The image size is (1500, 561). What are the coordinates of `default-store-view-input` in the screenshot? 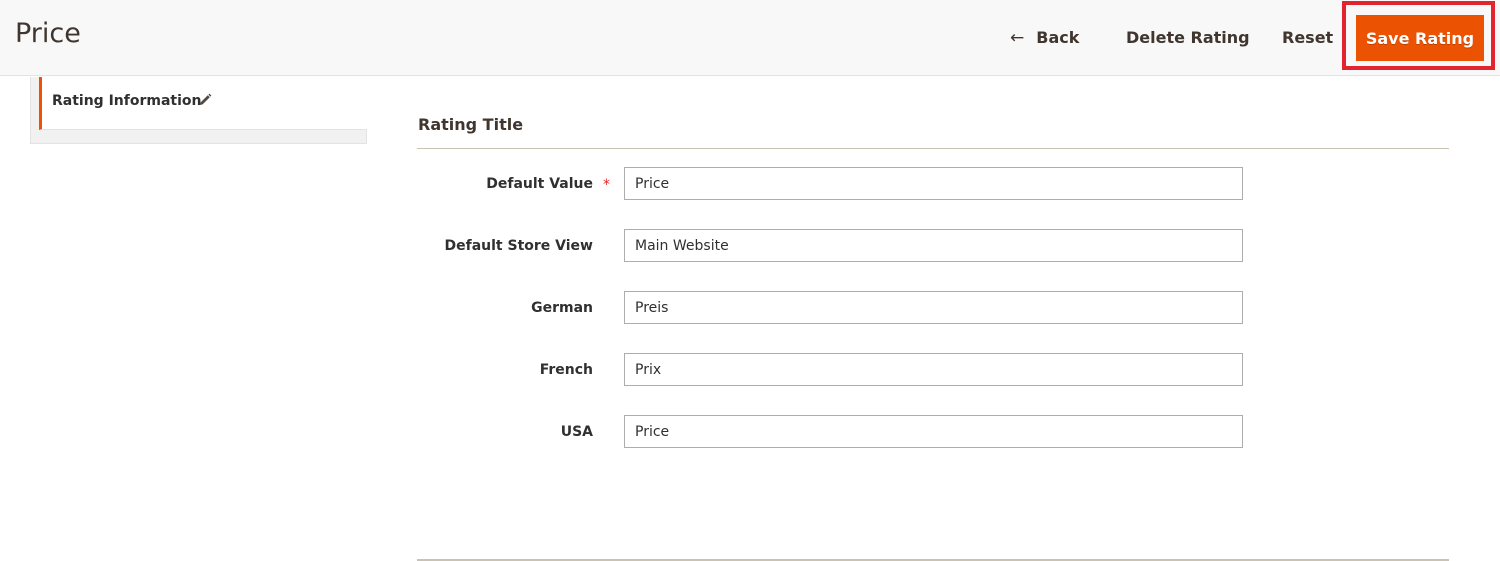 It's located at (933, 245).